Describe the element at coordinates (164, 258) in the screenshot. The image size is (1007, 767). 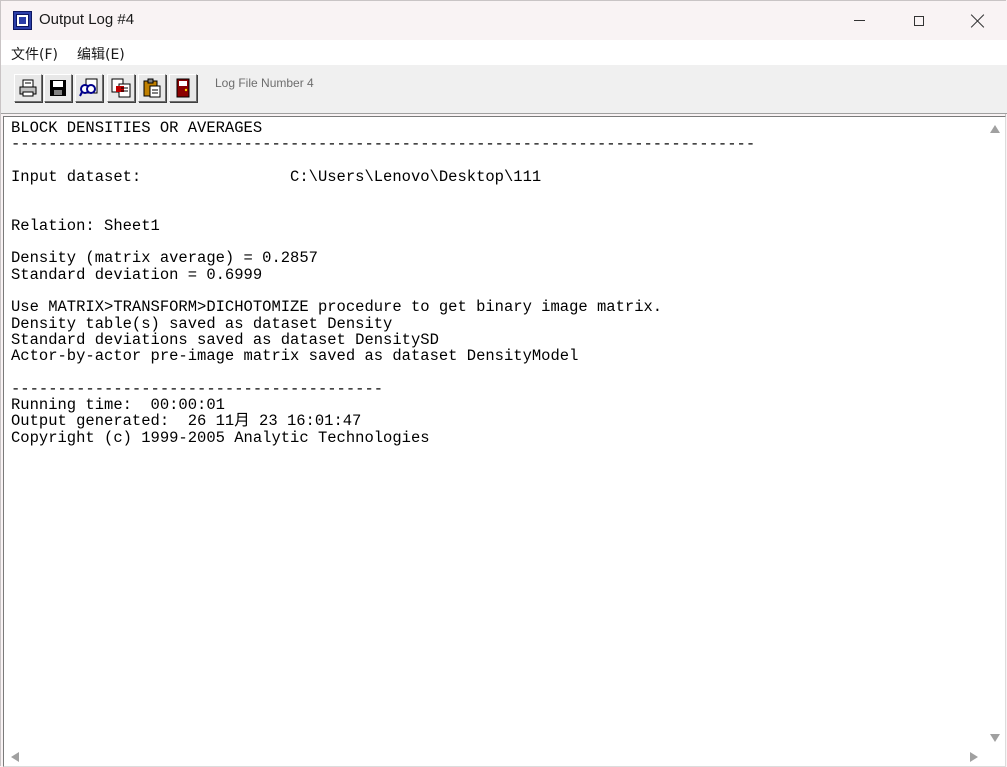
I see `log-line: Density (matrix average) = 0.2857` at that location.